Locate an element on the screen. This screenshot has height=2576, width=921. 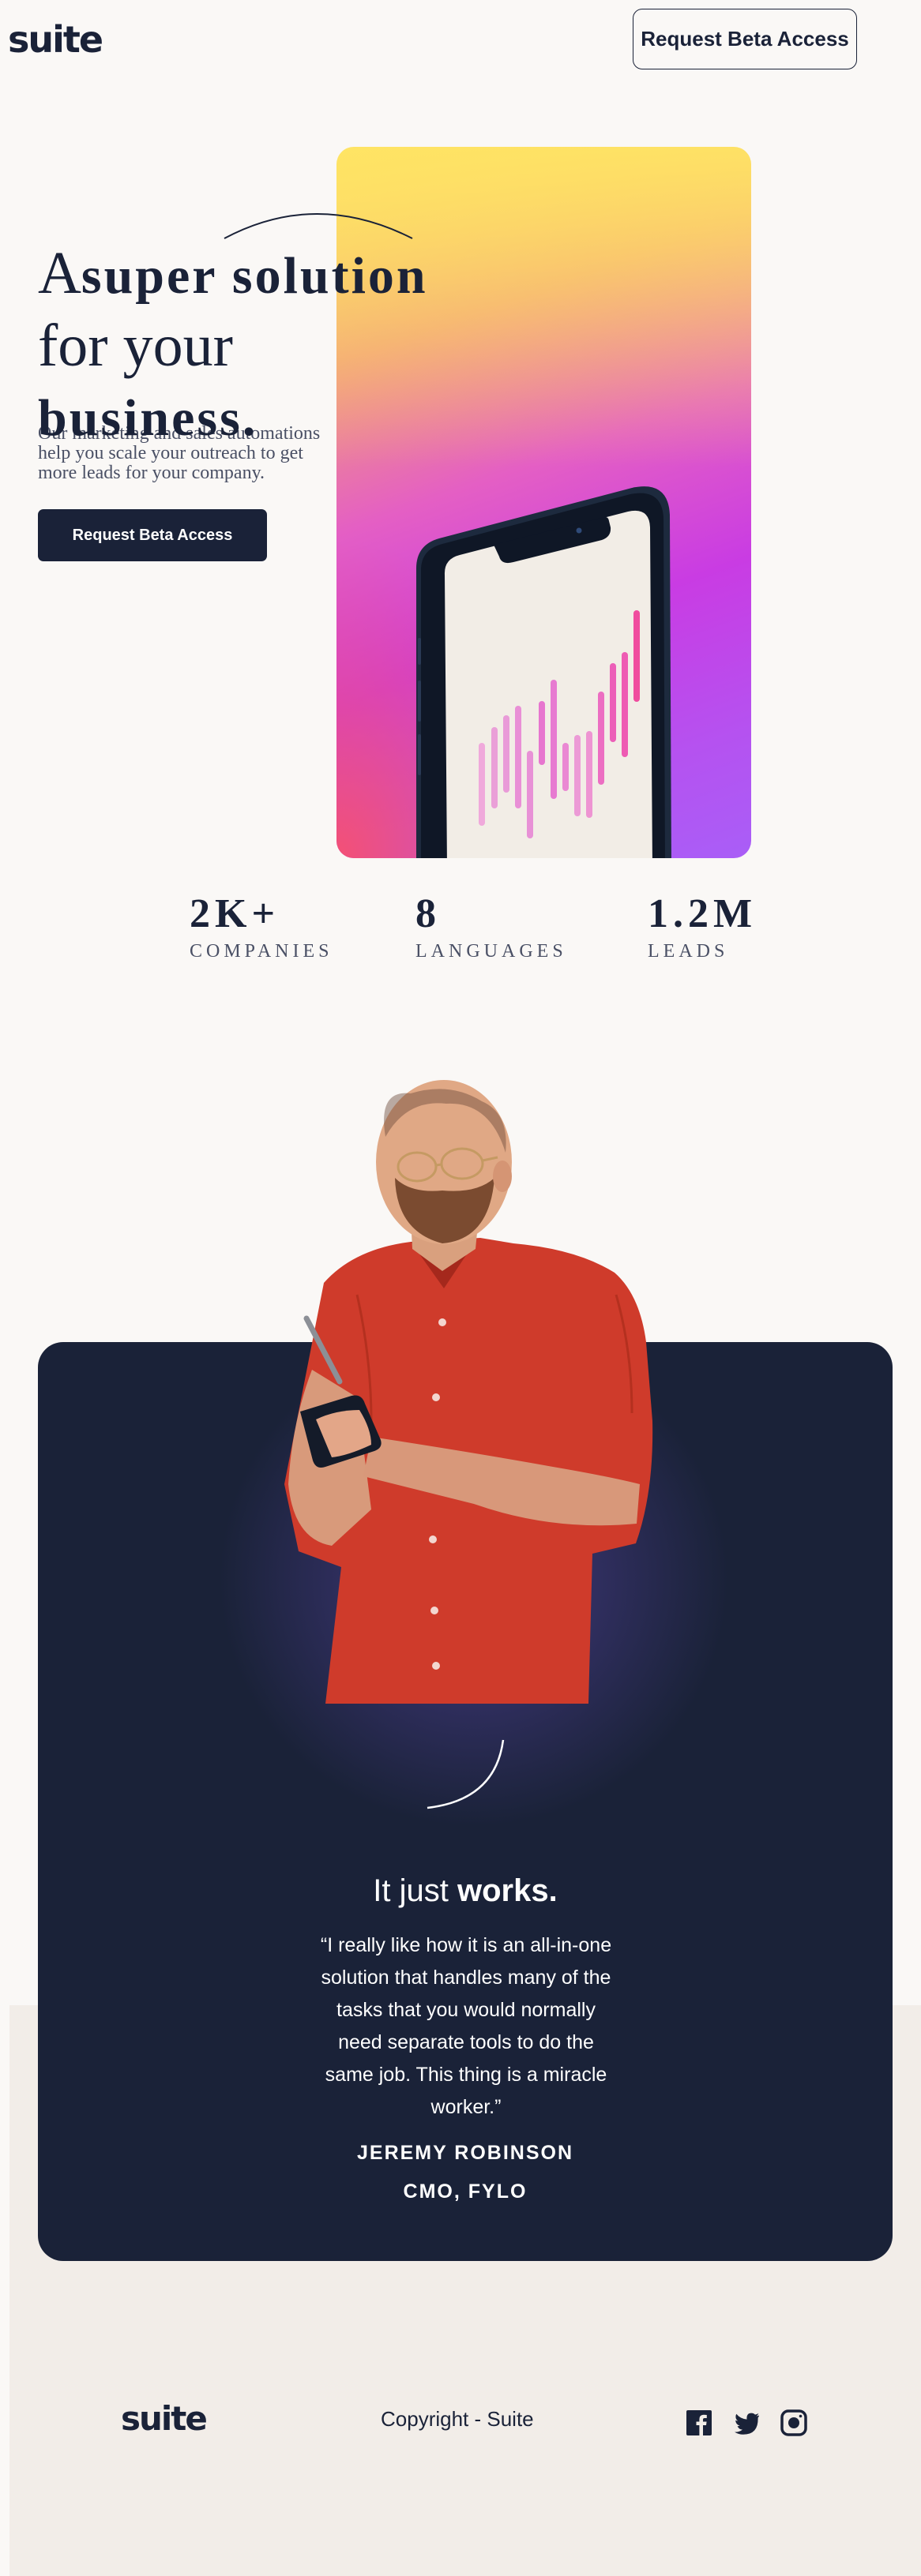
testimonial-heading: It just works. is located at coordinates (465, 1890).